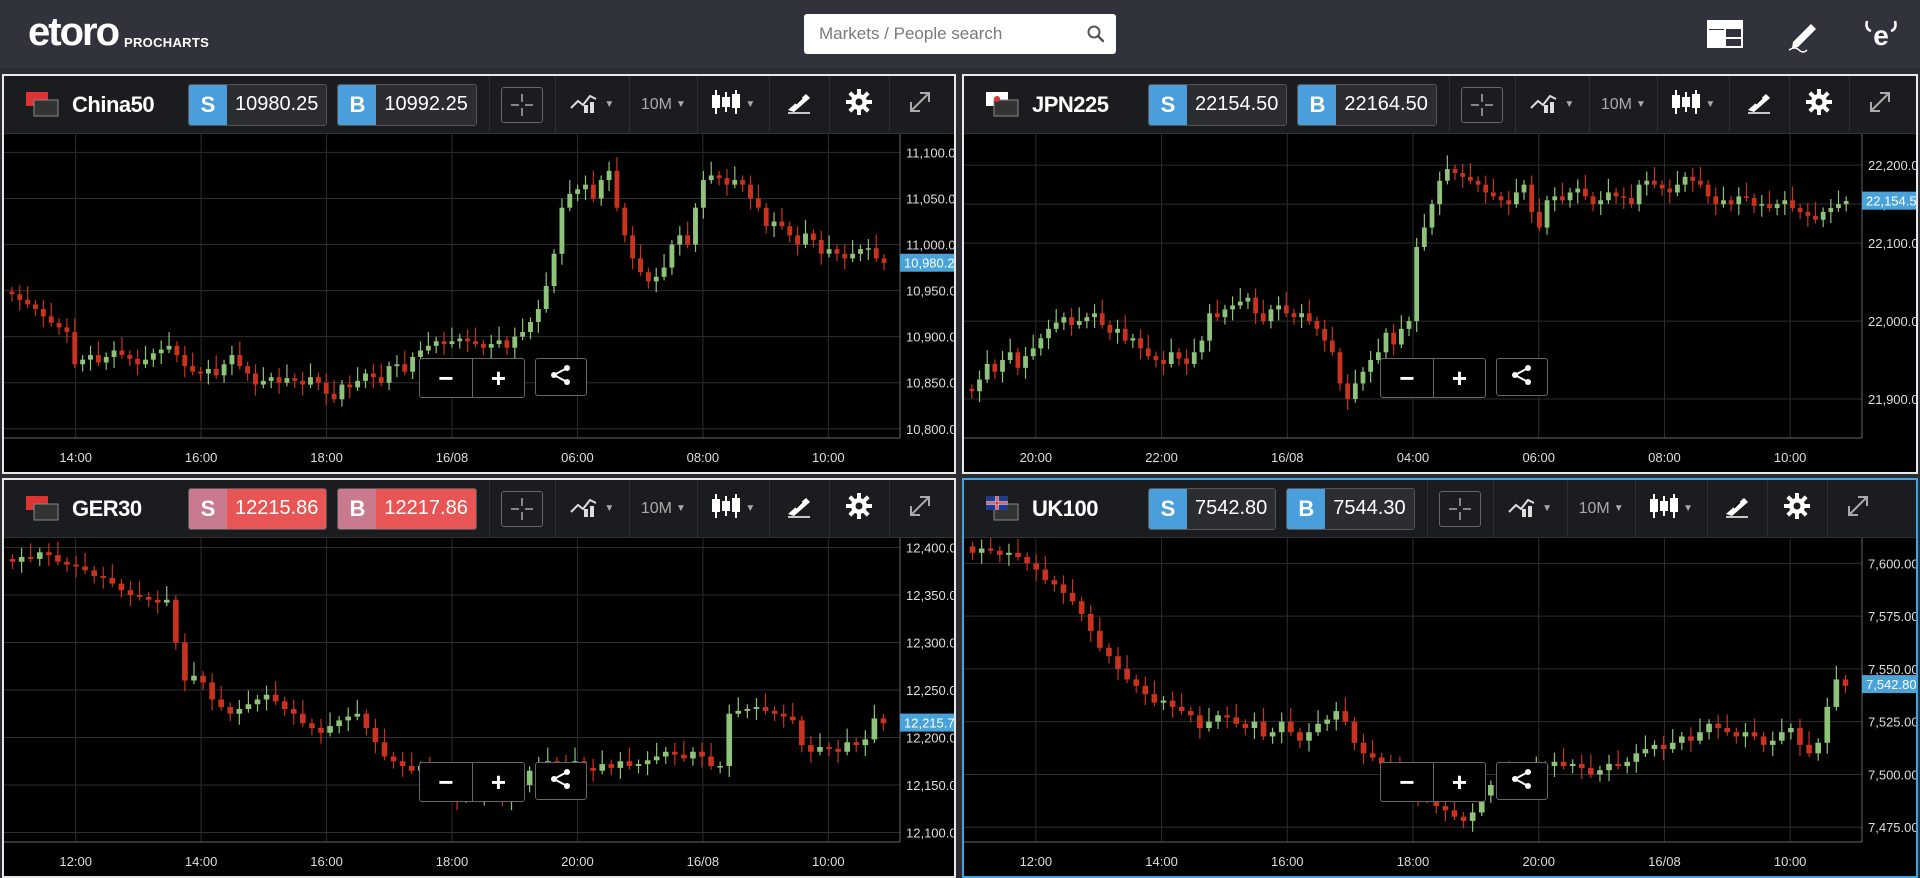 Image resolution: width=1920 pixels, height=878 pixels. What do you see at coordinates (258, 104) in the screenshot?
I see `sell-button: S 10980.25` at bounding box center [258, 104].